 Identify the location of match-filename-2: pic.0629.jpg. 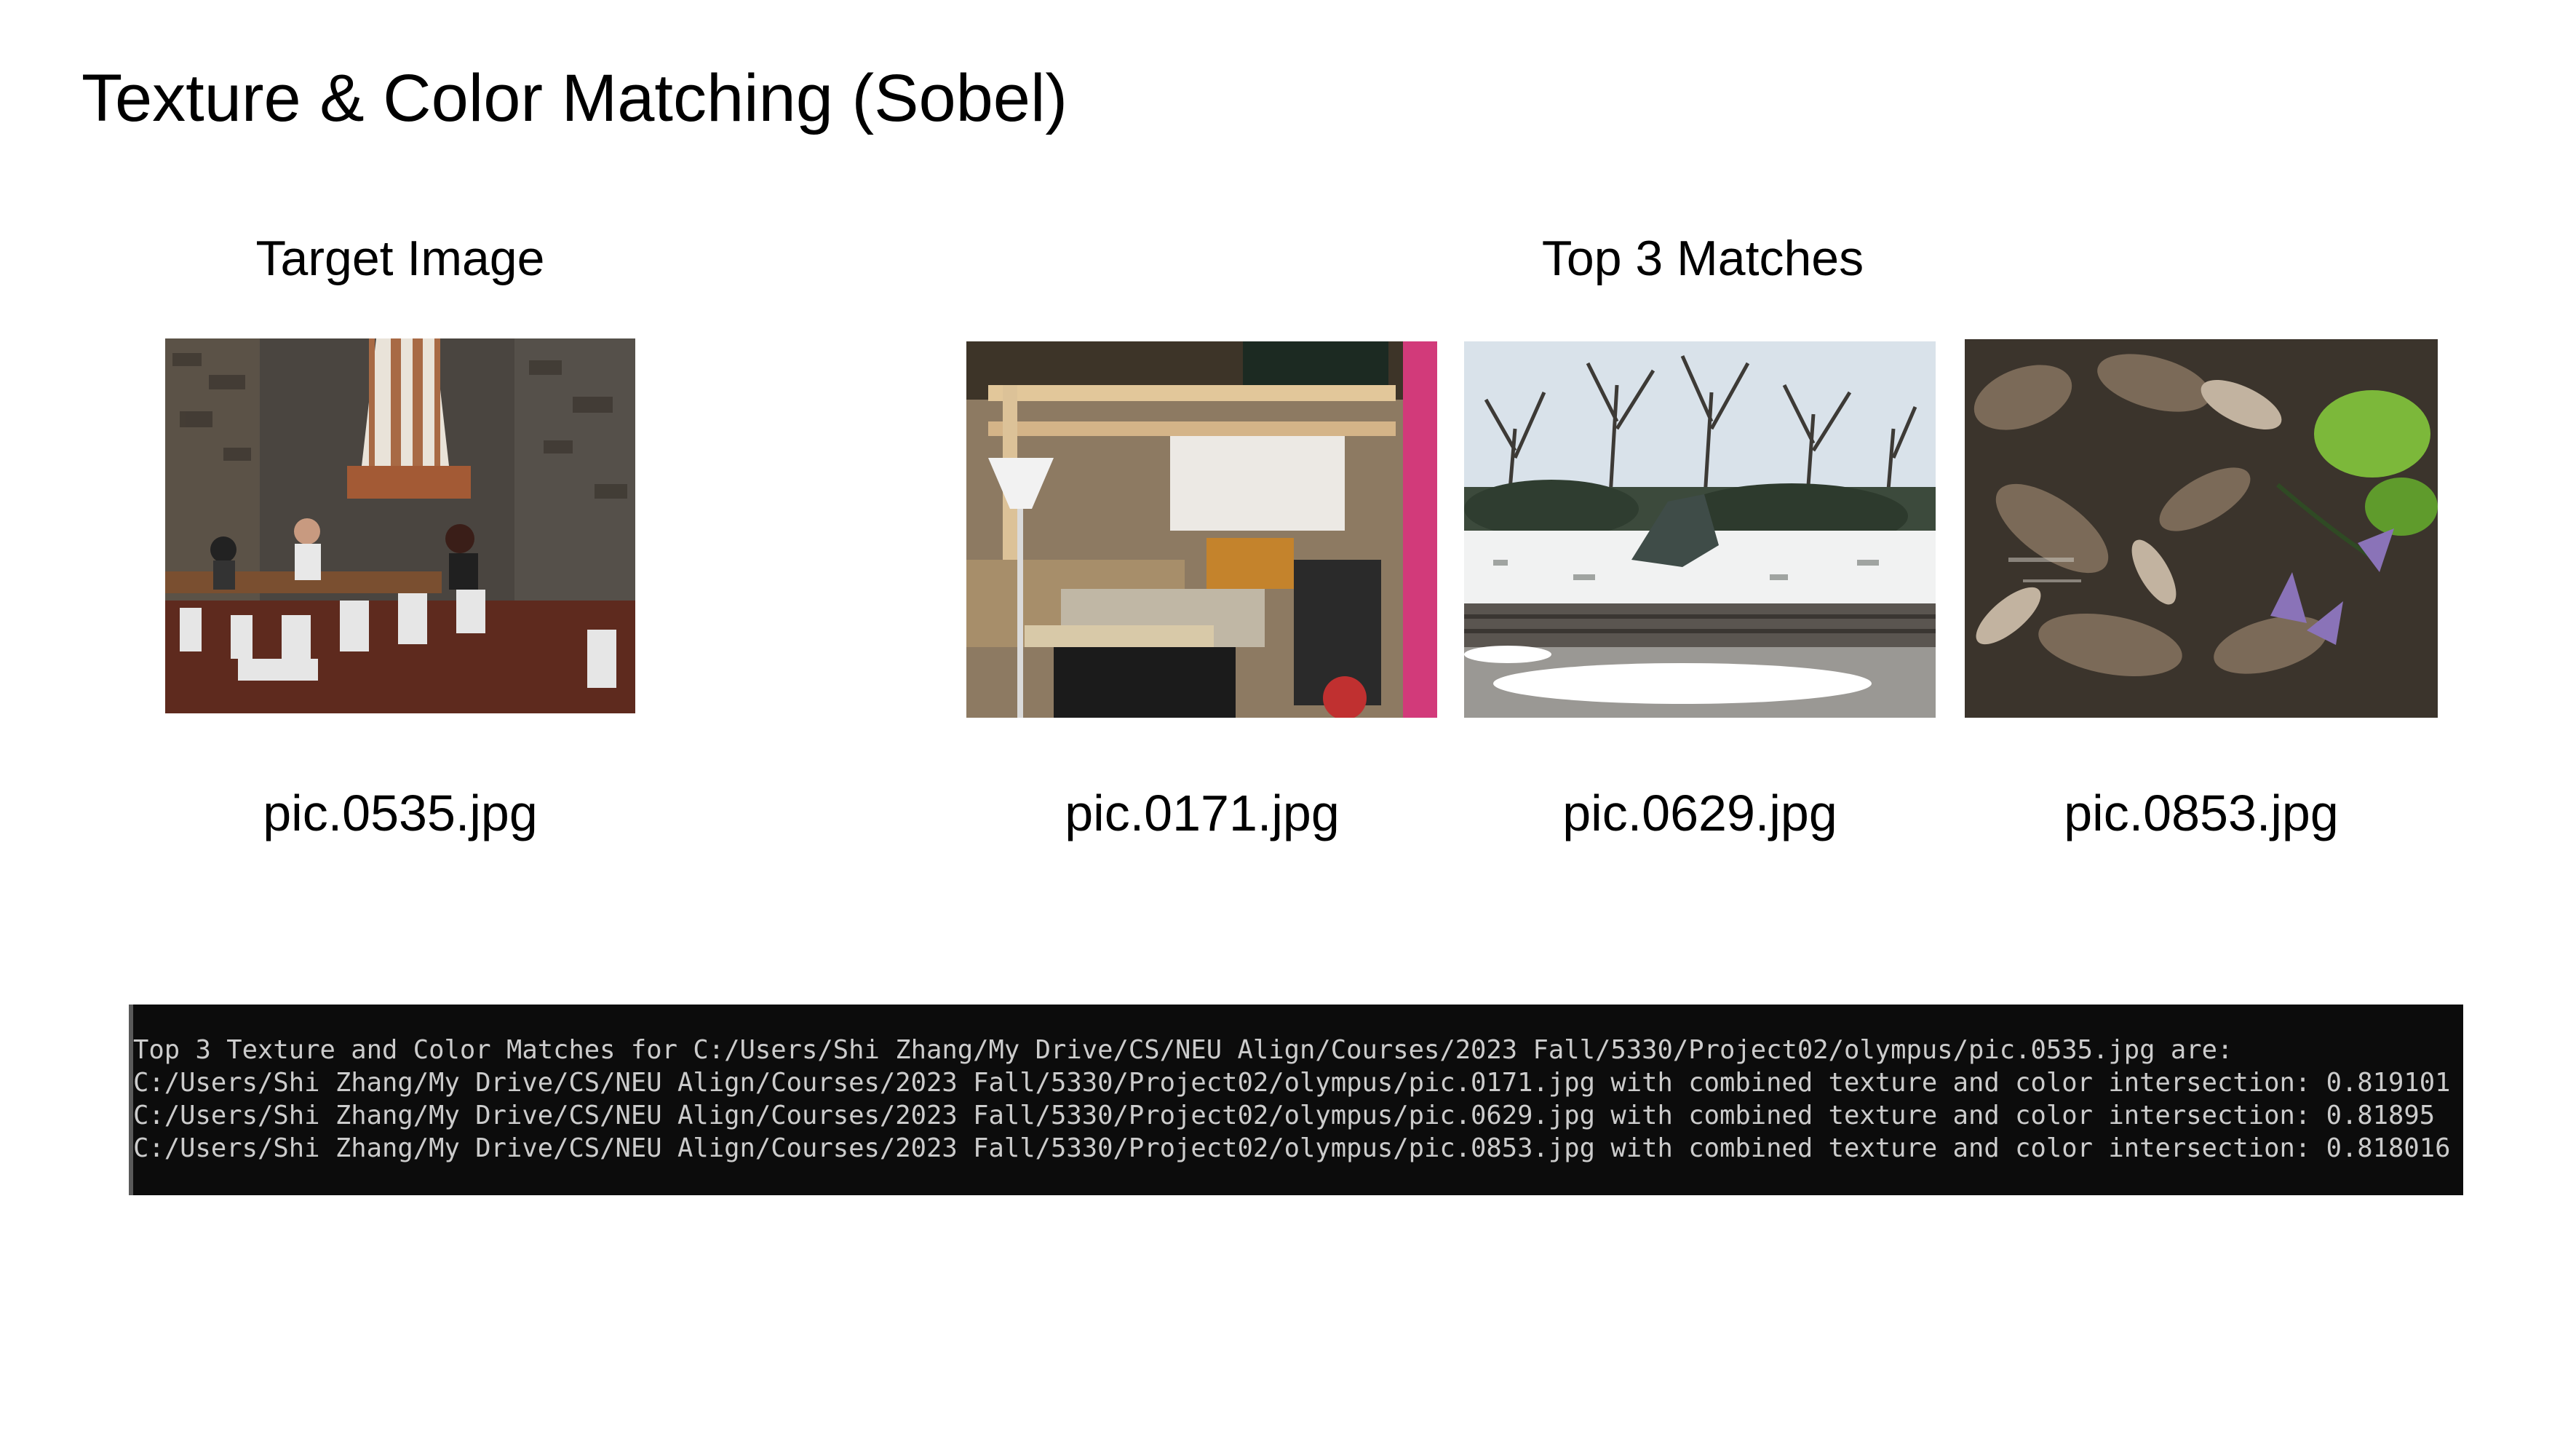
(1699, 813).